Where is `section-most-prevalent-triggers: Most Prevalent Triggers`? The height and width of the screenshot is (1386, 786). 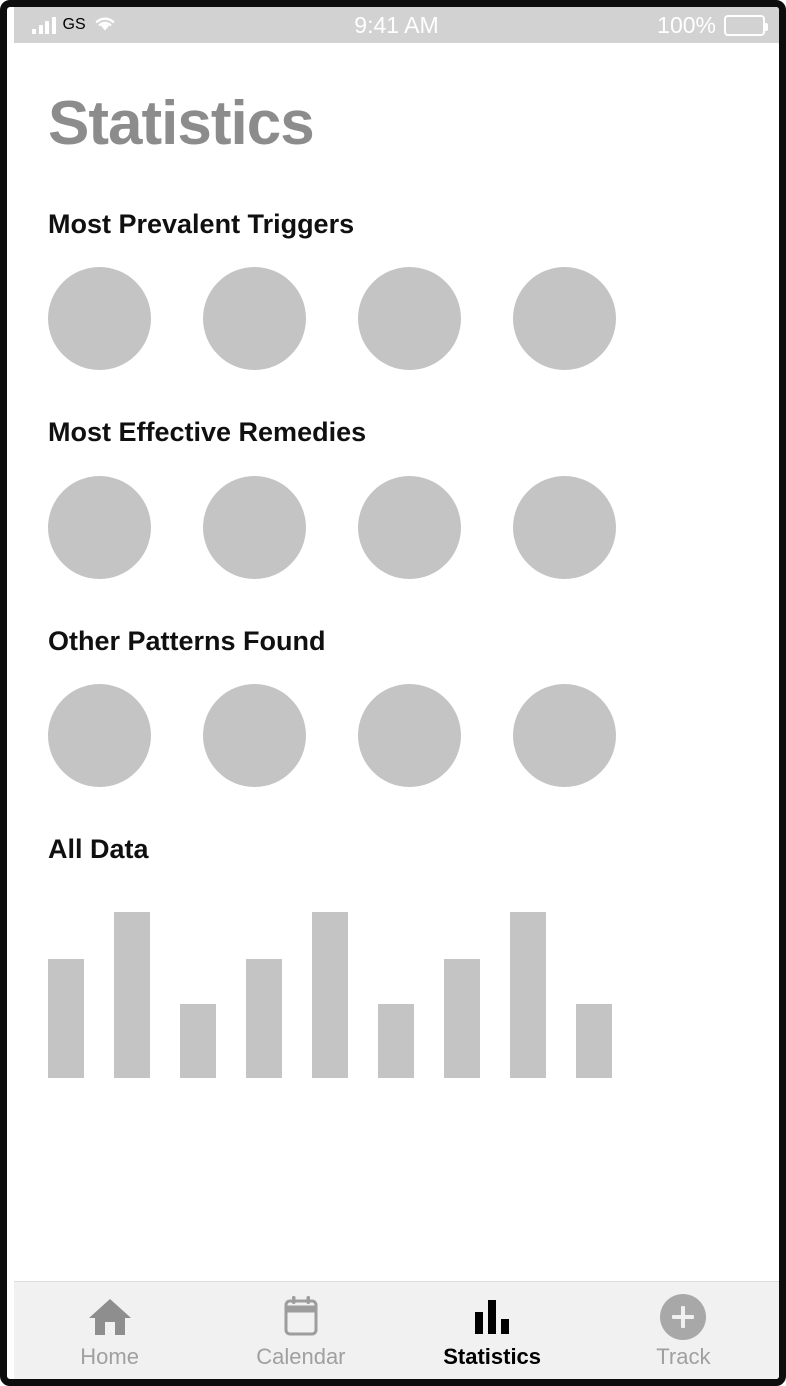
section-most-prevalent-triggers: Most Prevalent Triggers is located at coordinates (396, 289).